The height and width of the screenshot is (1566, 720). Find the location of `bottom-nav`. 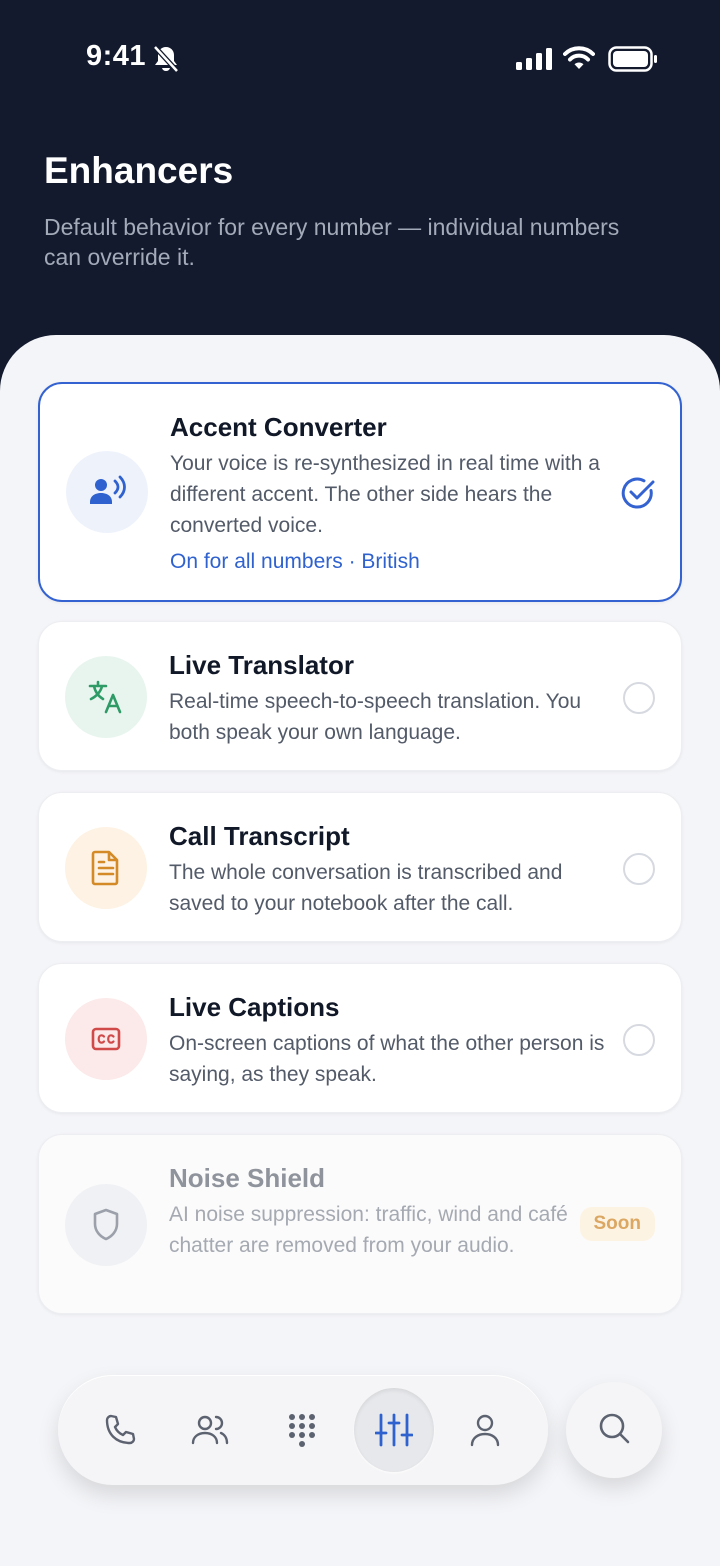

bottom-nav is located at coordinates (303, 1430).